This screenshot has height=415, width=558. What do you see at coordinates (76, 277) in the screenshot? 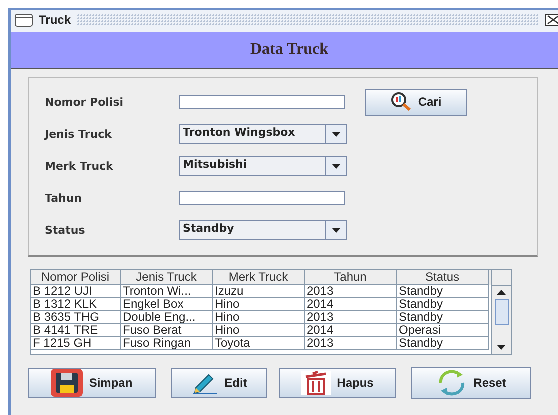
I see `column-header: Nomor Polisi` at bounding box center [76, 277].